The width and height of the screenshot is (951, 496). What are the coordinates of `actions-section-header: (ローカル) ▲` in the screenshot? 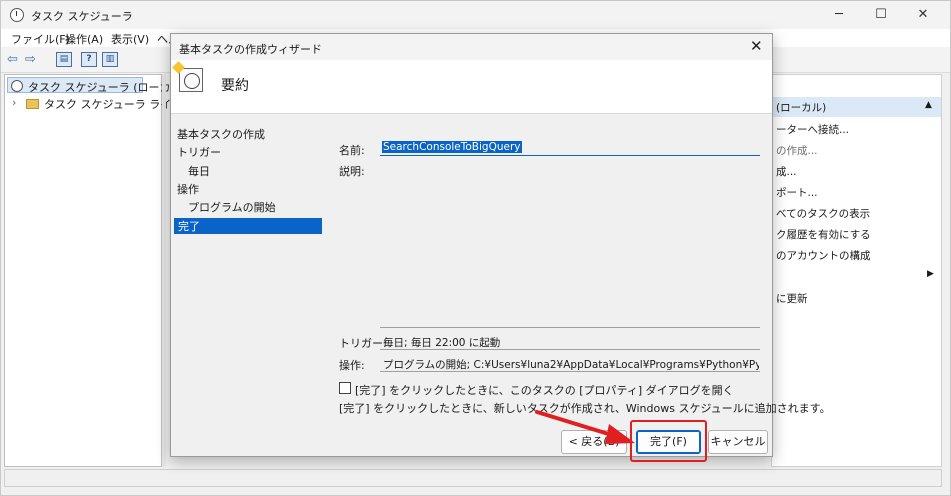 It's located at (856, 107).